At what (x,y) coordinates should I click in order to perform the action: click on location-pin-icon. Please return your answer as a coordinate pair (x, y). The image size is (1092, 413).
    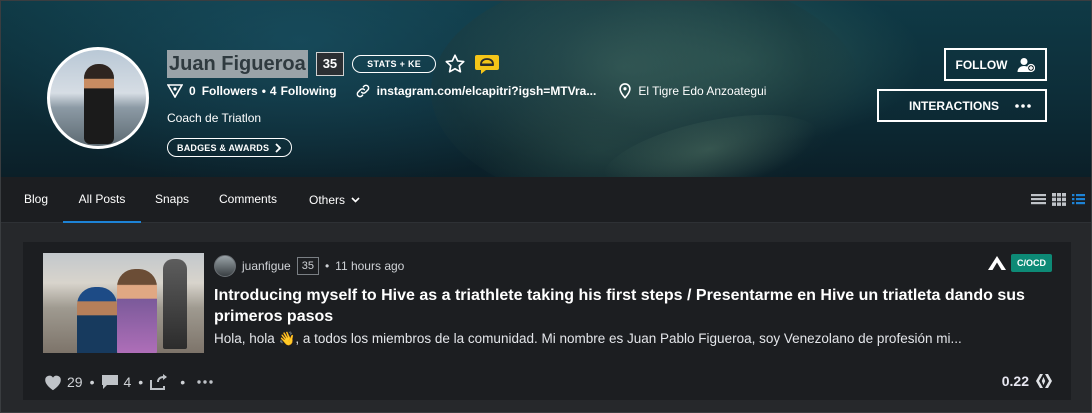
    Looking at the image, I should click on (625, 91).